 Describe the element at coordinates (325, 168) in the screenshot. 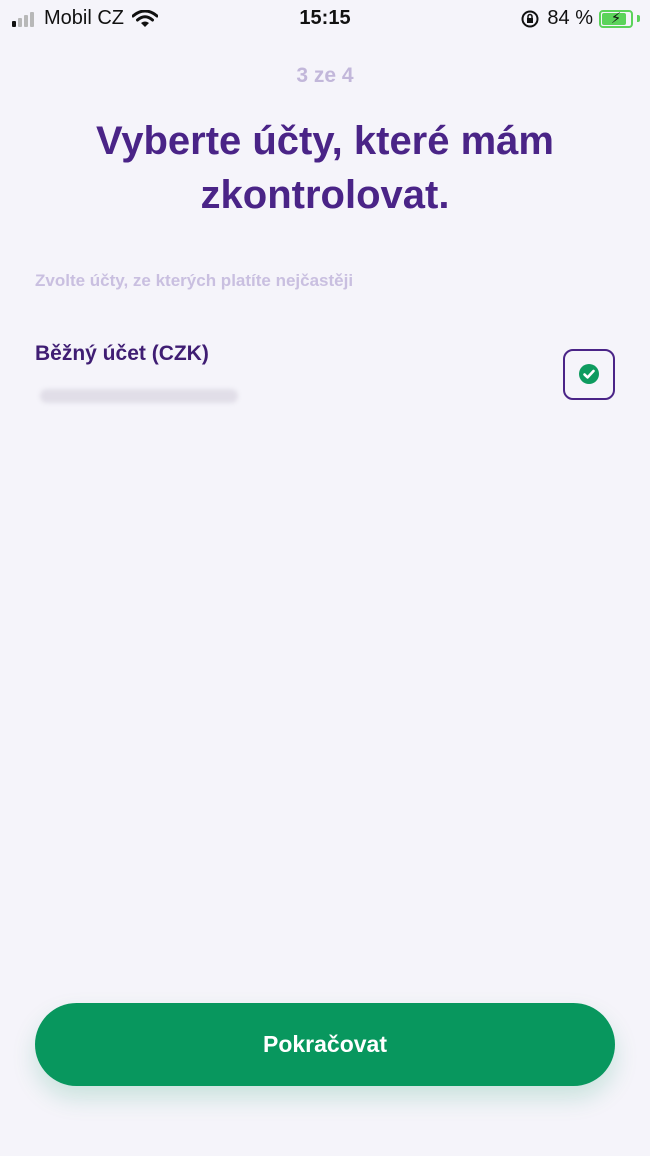

I see `page-title: Vyberte účty, které mám zkontrolovat.` at that location.